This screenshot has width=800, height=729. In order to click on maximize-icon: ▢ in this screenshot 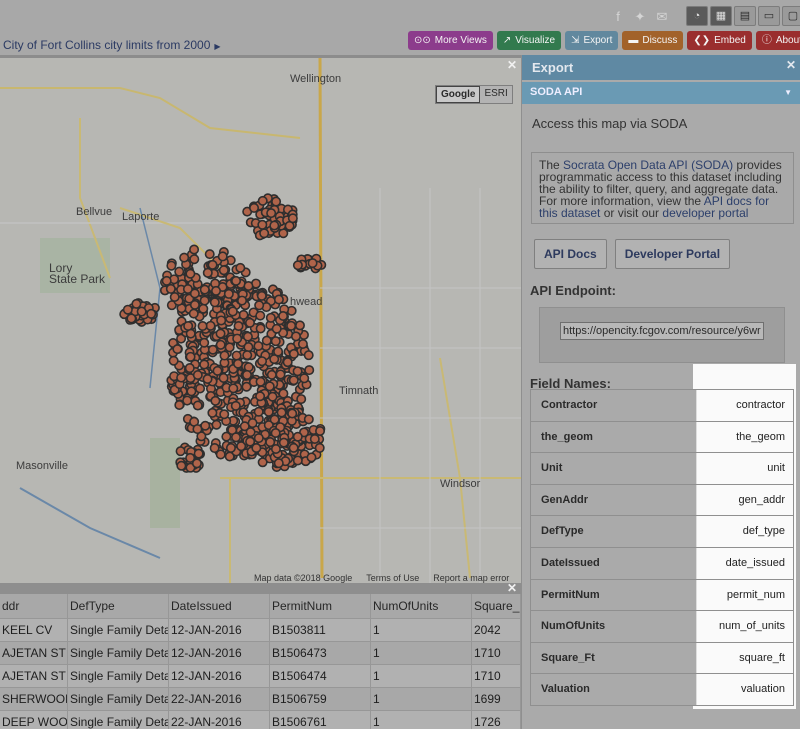, I will do `click(791, 16)`.